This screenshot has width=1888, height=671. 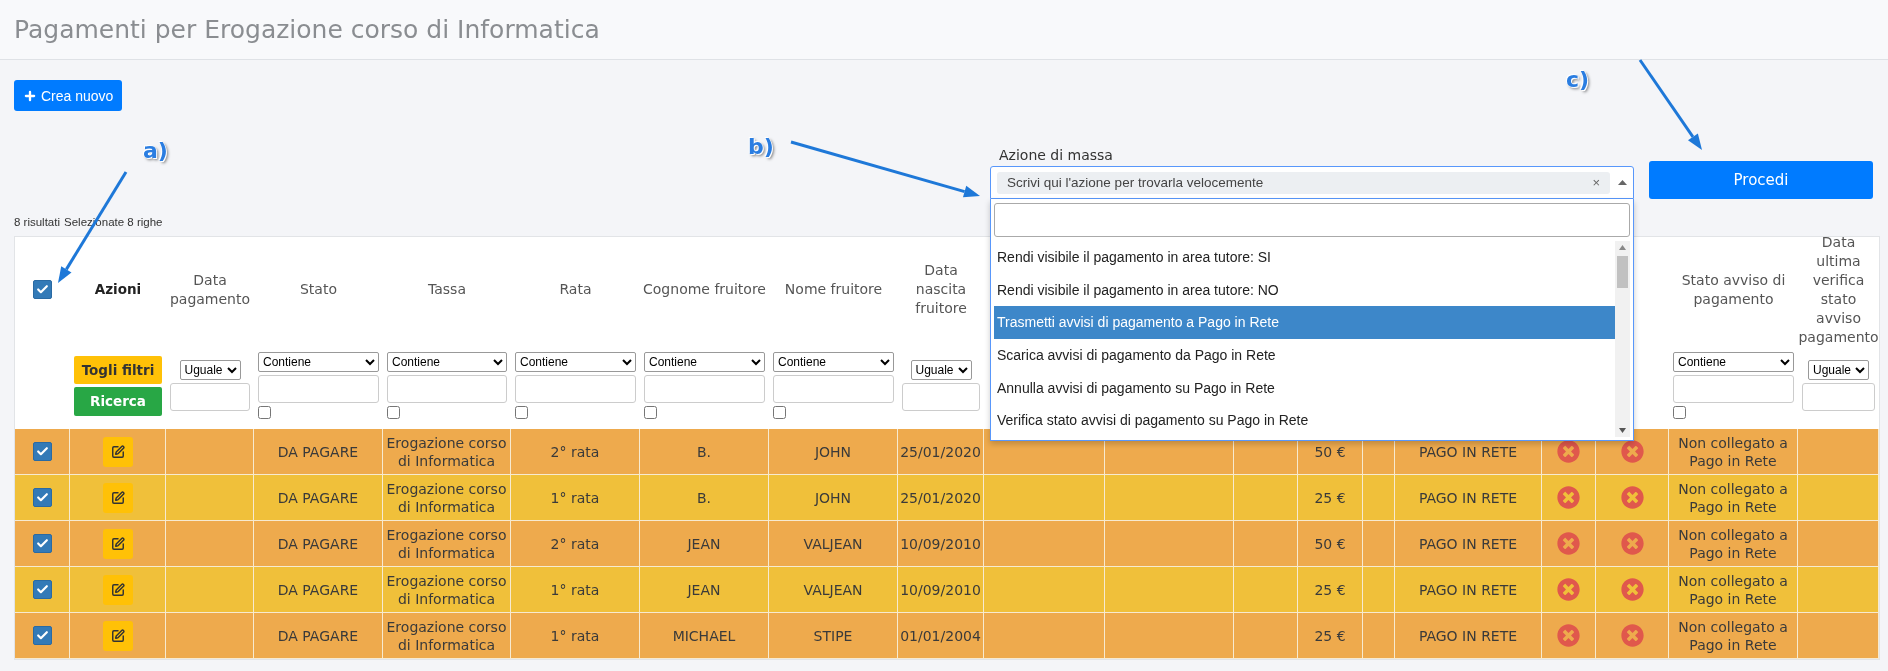 I want to click on search-field, so click(x=1312, y=220).